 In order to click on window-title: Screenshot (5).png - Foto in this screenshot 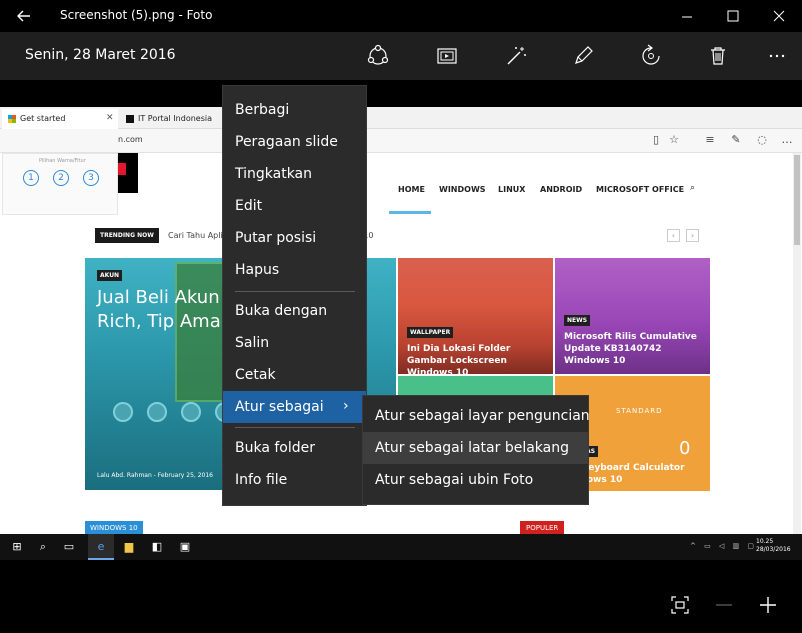, I will do `click(136, 15)`.